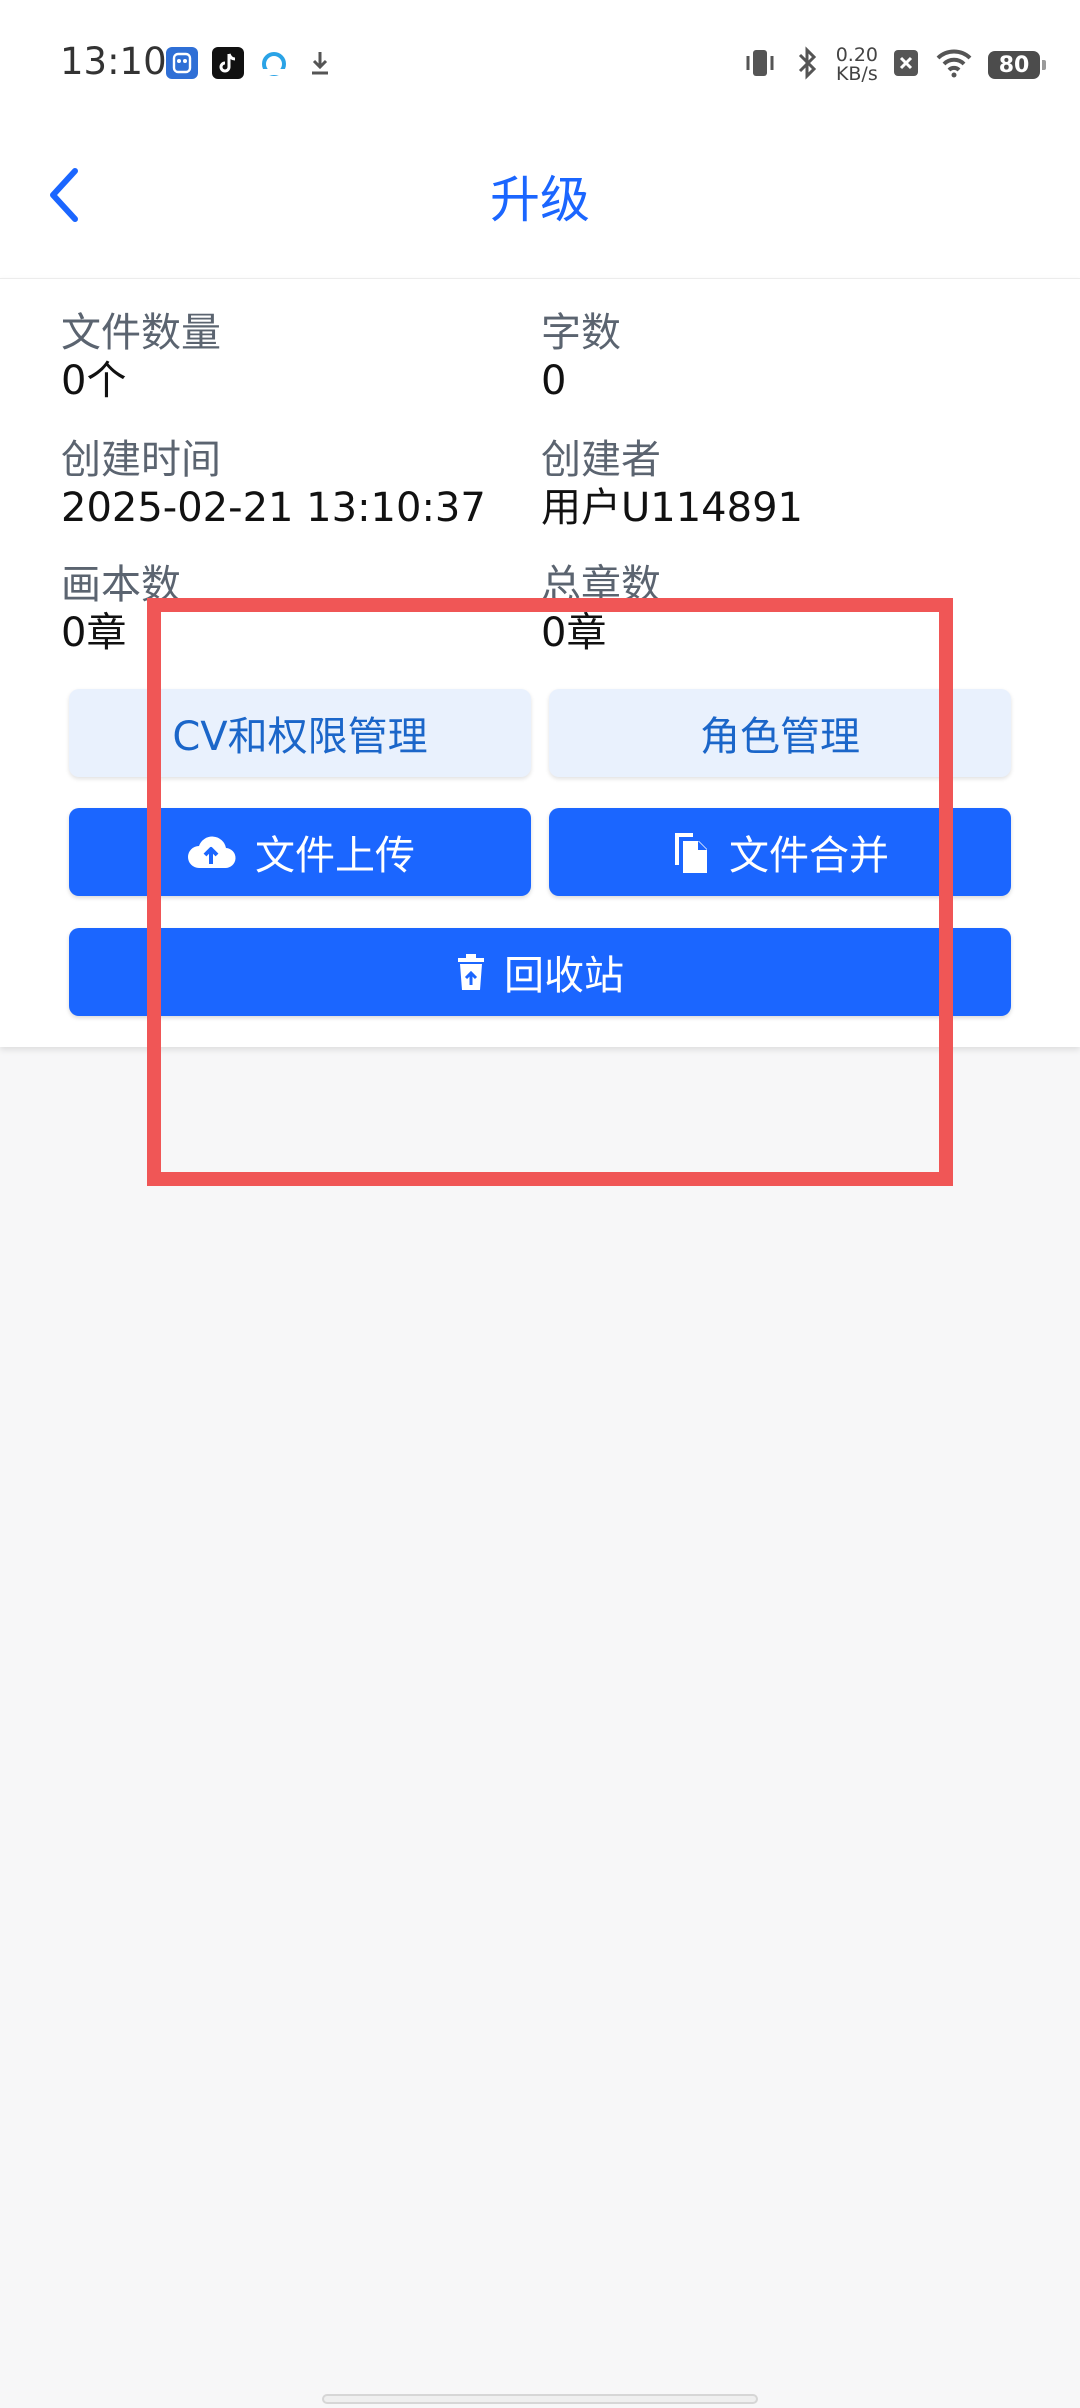 This screenshot has height=2408, width=1080. I want to click on net-speed: 0.20 KB/s, so click(857, 65).